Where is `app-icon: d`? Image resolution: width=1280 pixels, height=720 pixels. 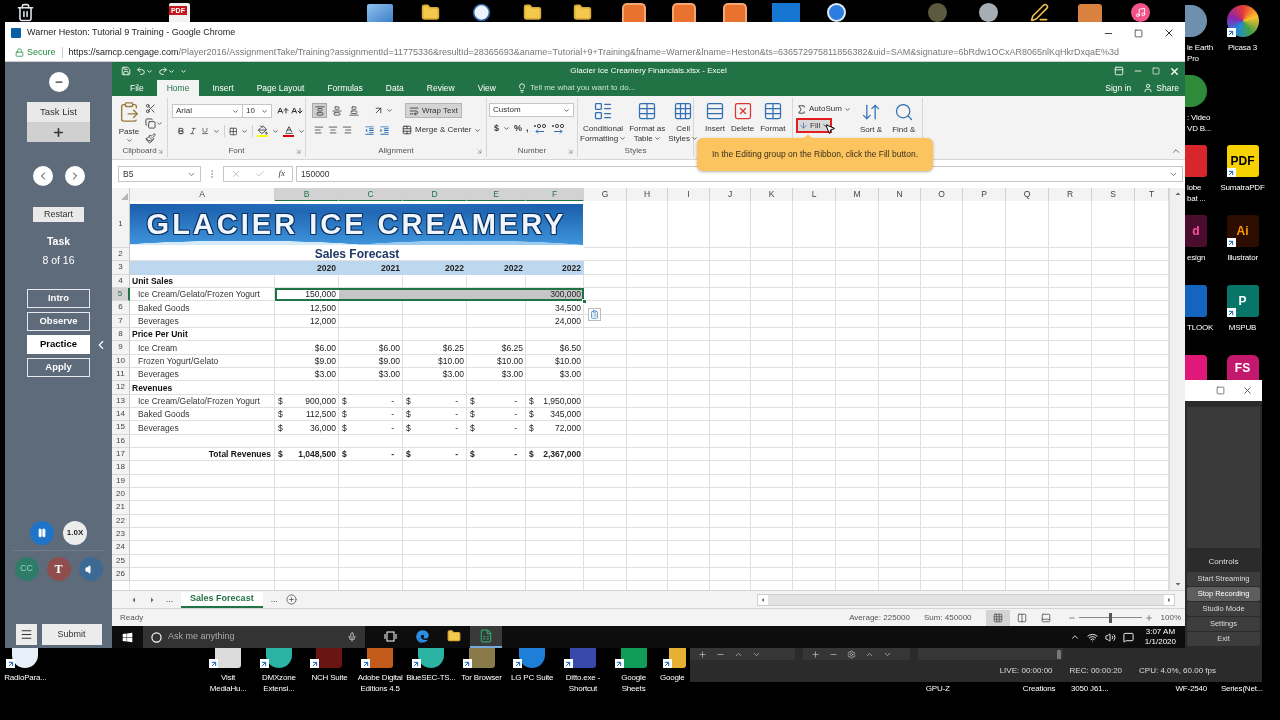 app-icon: d is located at coordinates (1196, 231).